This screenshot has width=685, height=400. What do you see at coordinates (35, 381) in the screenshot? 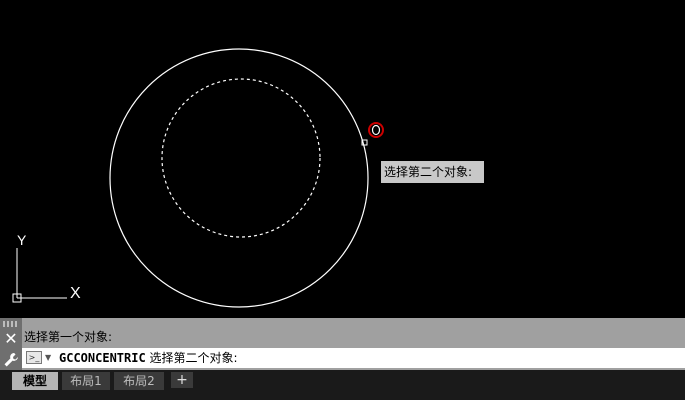
I see `tab-model: 模型` at bounding box center [35, 381].